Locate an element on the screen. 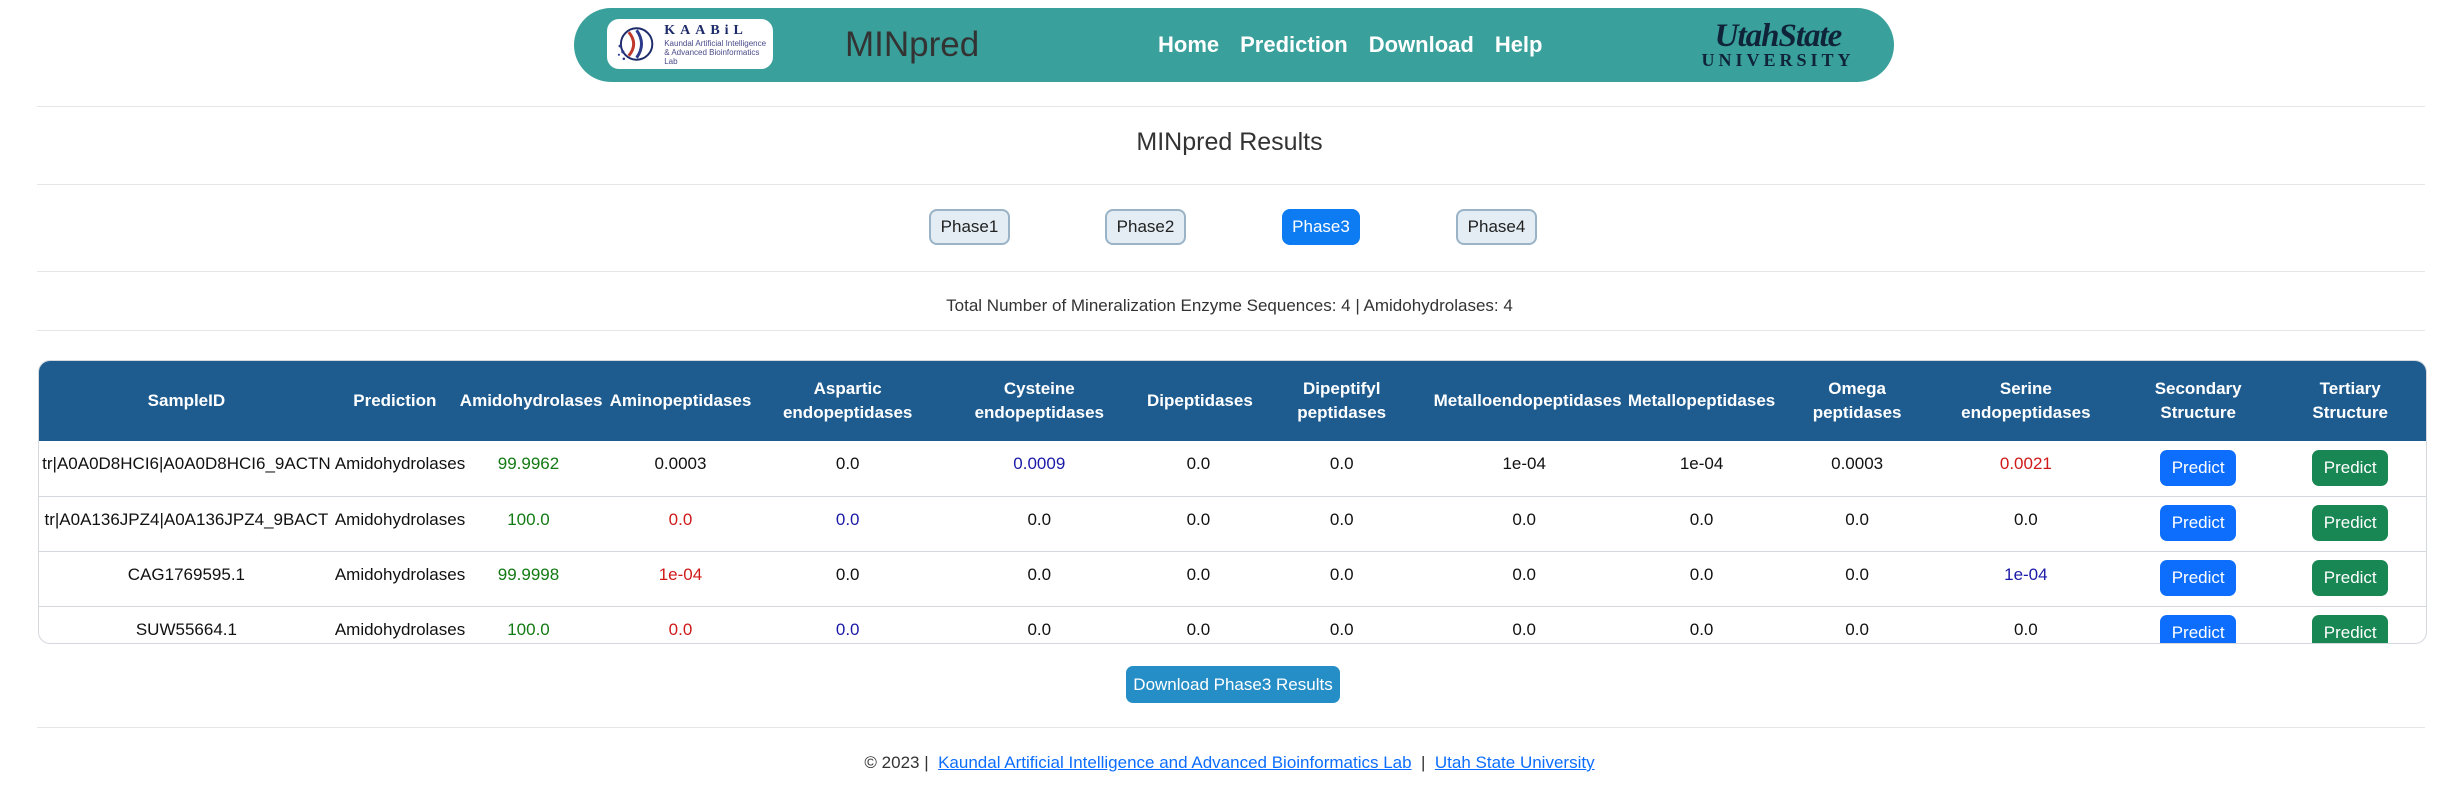 The height and width of the screenshot is (789, 2459). column-header-text: Prediction is located at coordinates (395, 400).